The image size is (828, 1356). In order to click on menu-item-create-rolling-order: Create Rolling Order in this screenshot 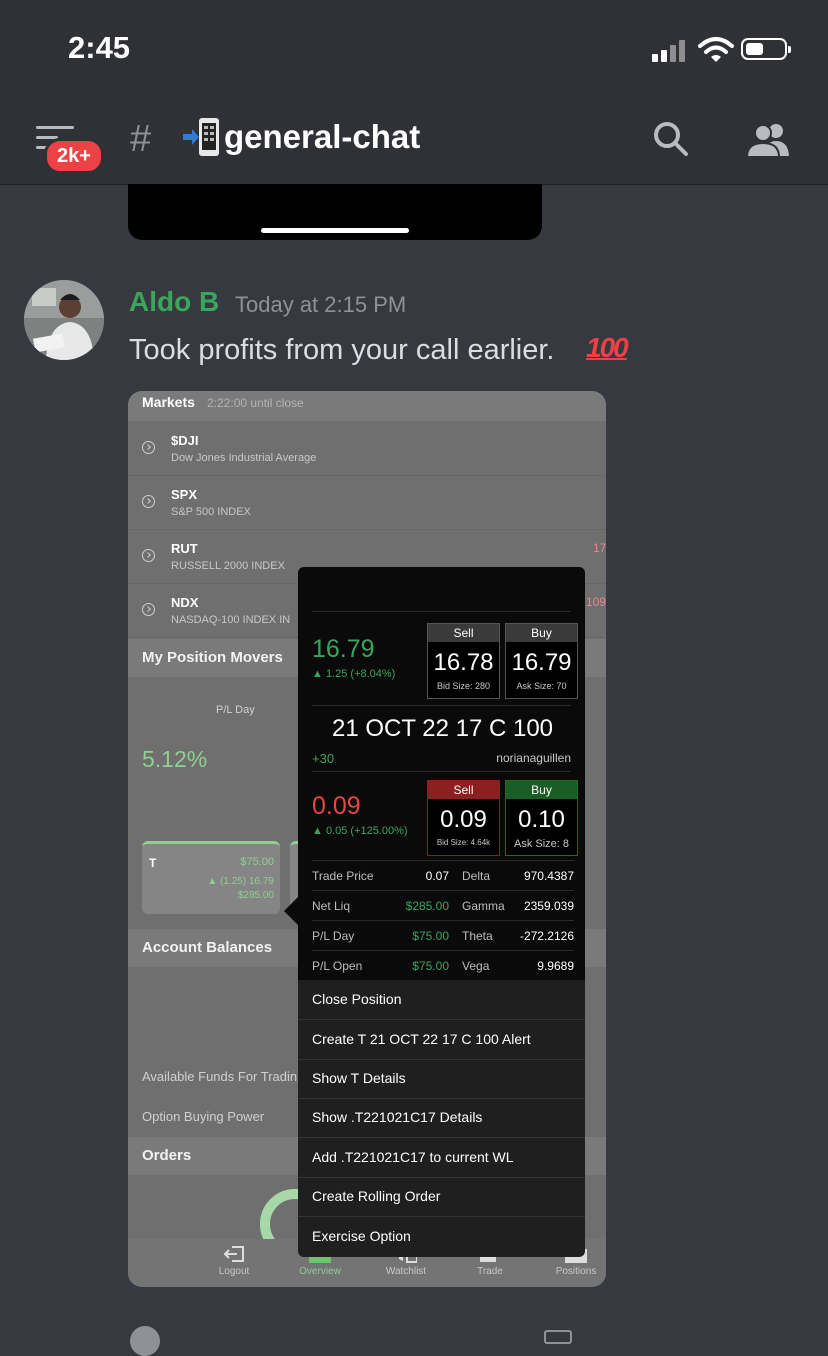, I will do `click(441, 1197)`.